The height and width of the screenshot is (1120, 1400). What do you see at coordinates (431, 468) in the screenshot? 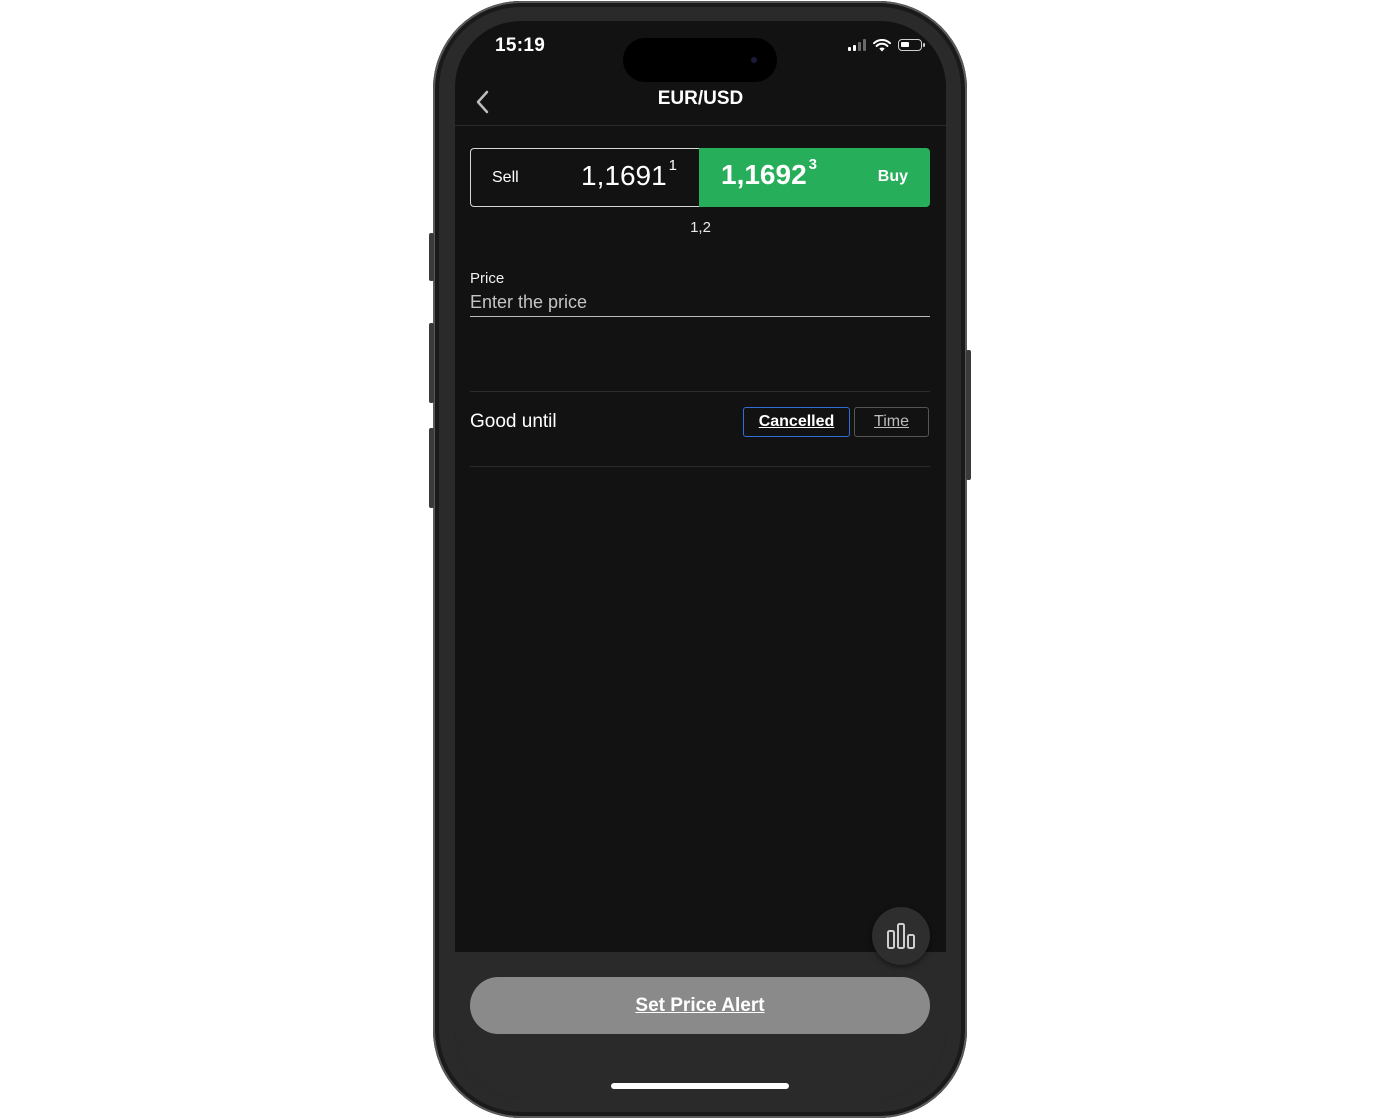
I see `volume-down-button` at bounding box center [431, 468].